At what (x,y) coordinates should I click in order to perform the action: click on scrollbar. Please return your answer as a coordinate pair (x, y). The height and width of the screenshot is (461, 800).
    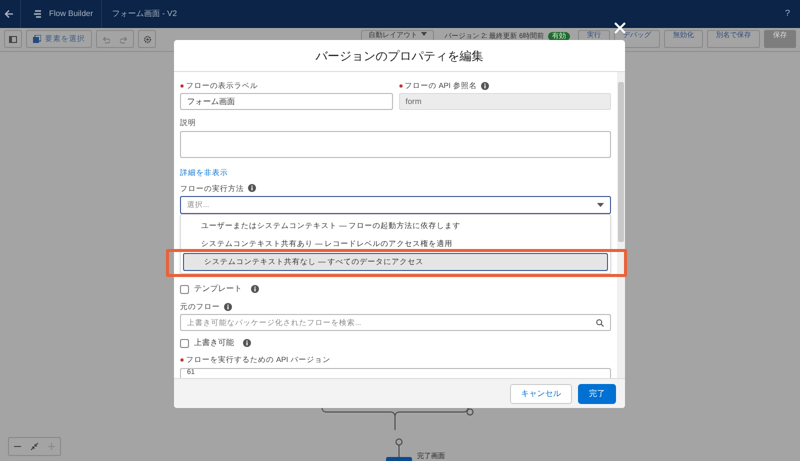
    Looking at the image, I should click on (621, 225).